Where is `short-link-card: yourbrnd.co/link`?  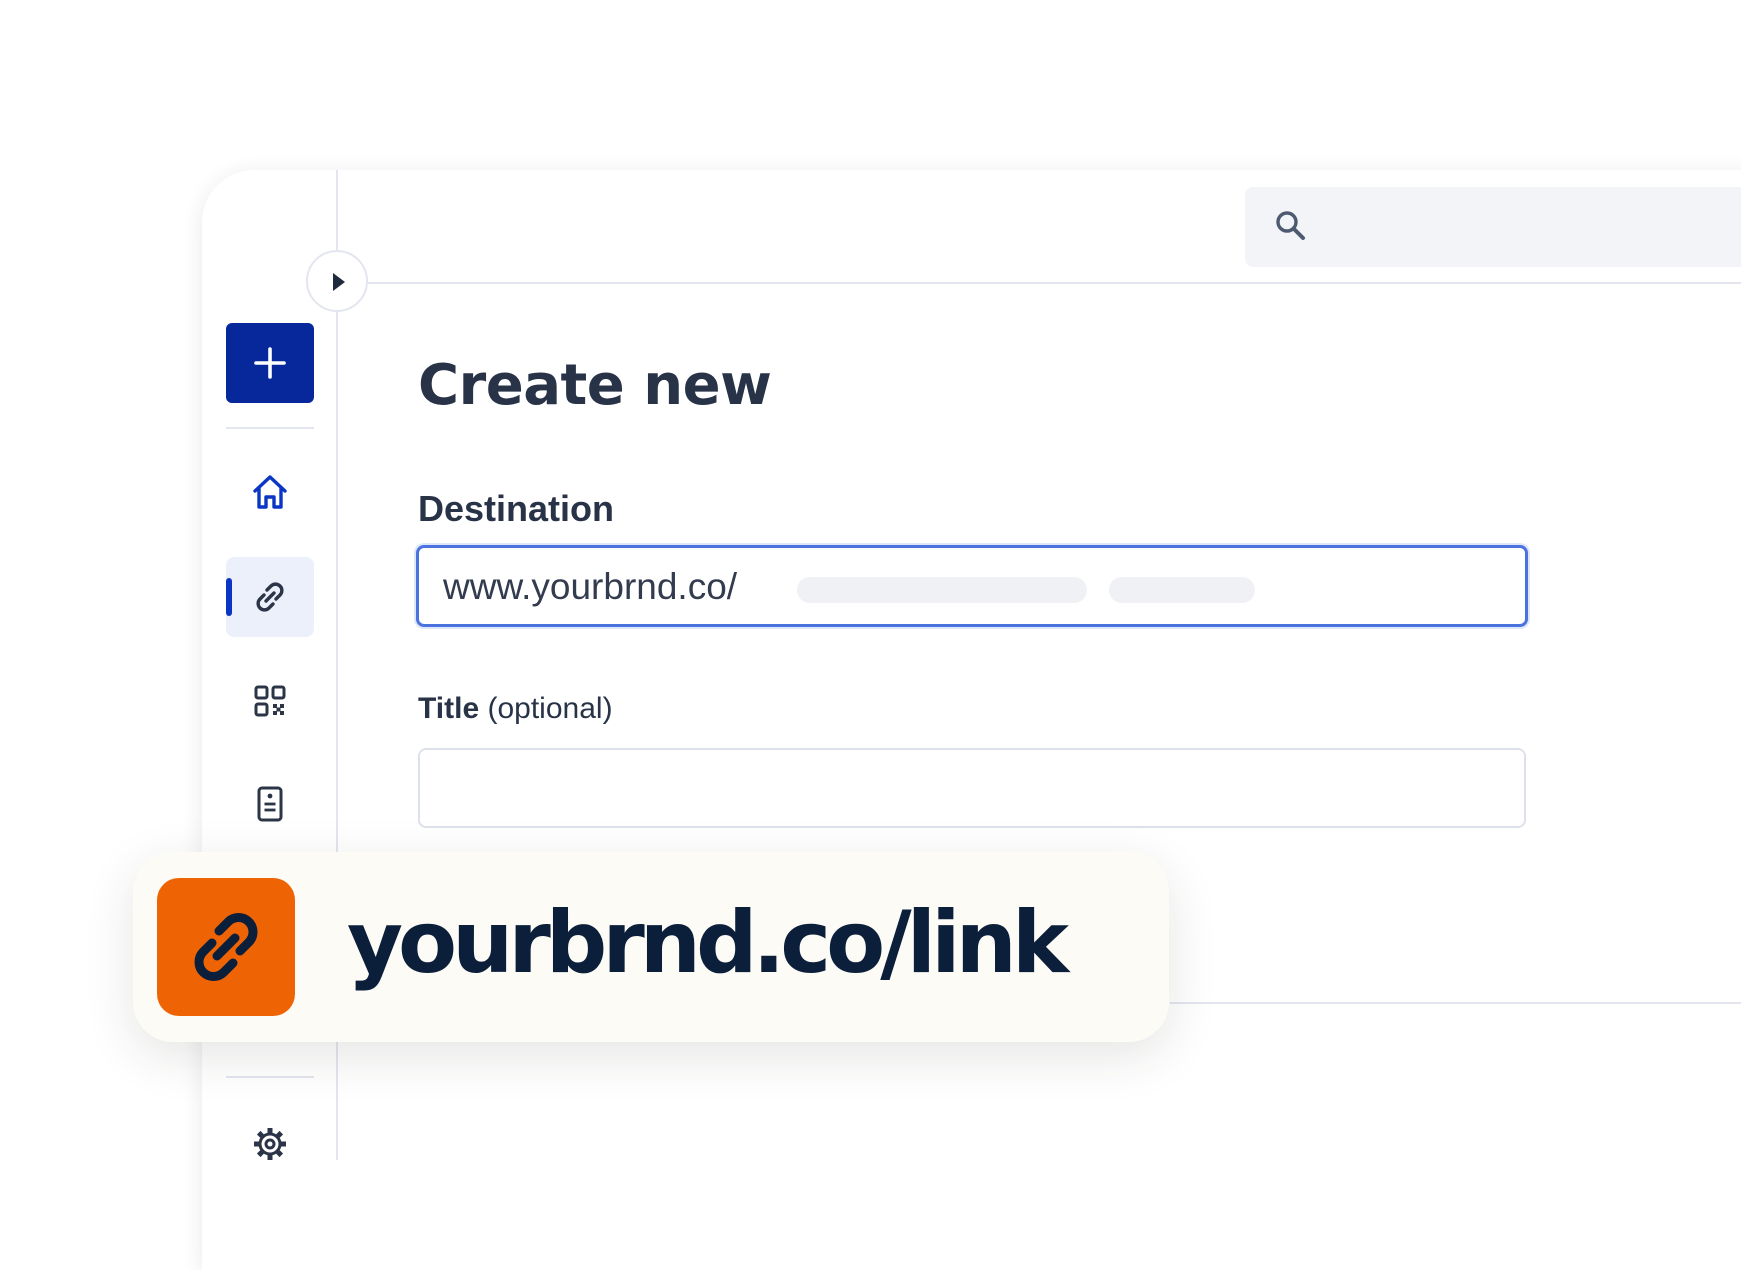
short-link-card: yourbrnd.co/link is located at coordinates (651, 947).